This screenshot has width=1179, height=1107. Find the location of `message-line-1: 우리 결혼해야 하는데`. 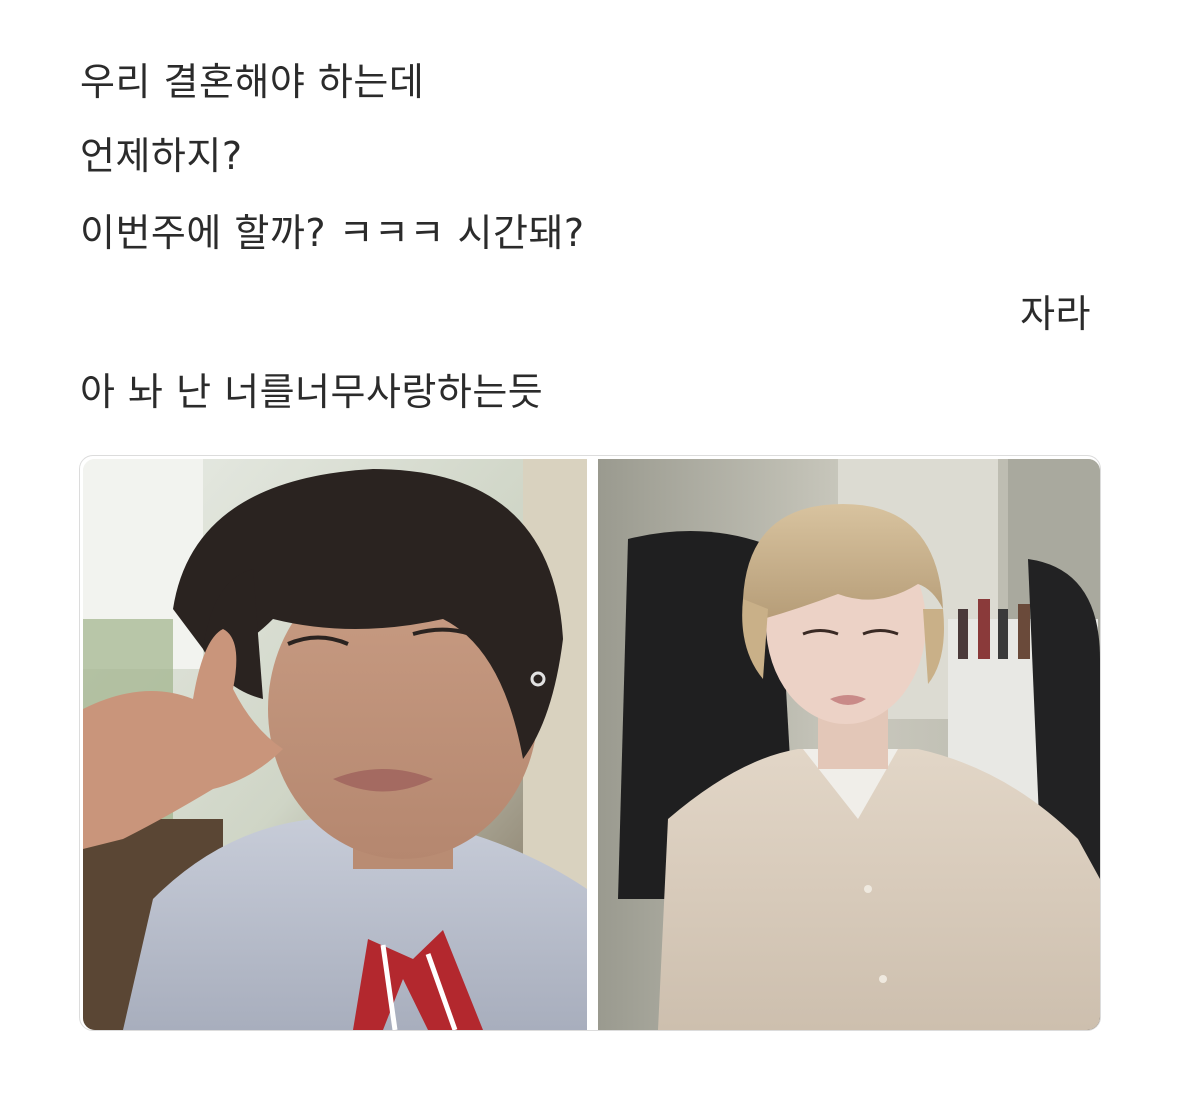

message-line-1: 우리 결혼해야 하는데 is located at coordinates (252, 82).